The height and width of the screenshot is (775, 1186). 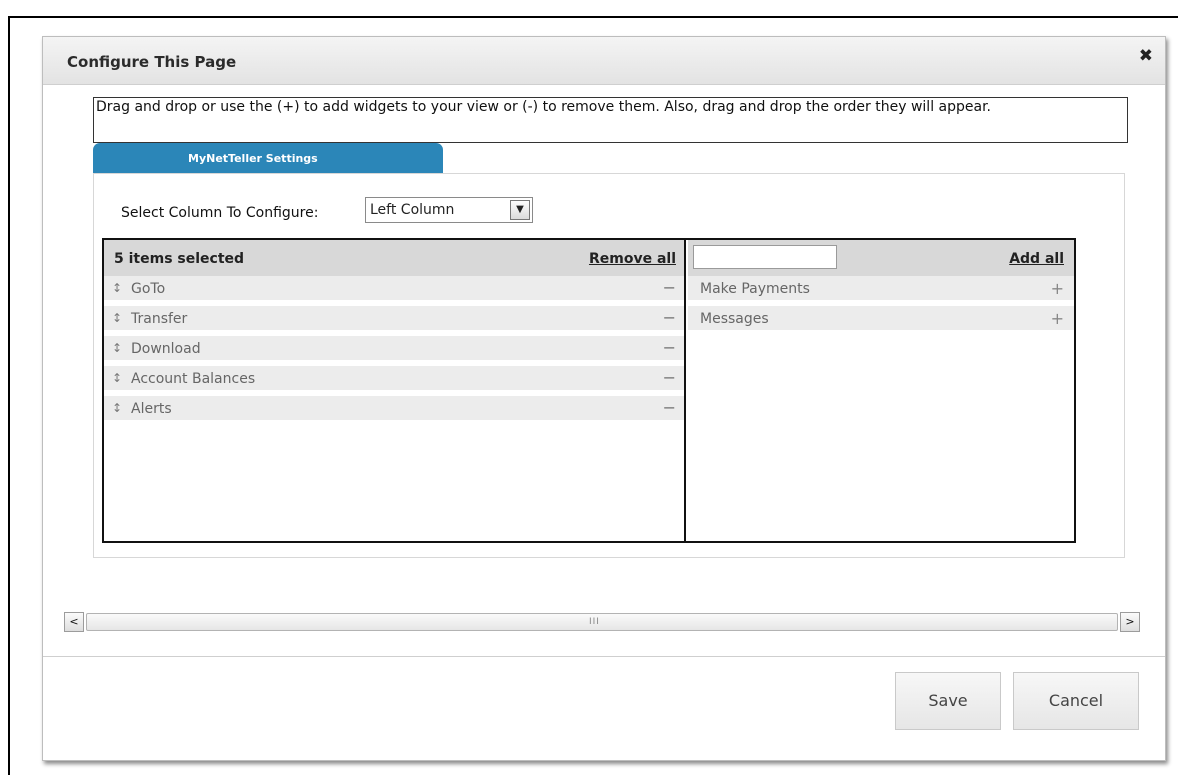 I want to click on item-label: Make Payments, so click(x=755, y=289).